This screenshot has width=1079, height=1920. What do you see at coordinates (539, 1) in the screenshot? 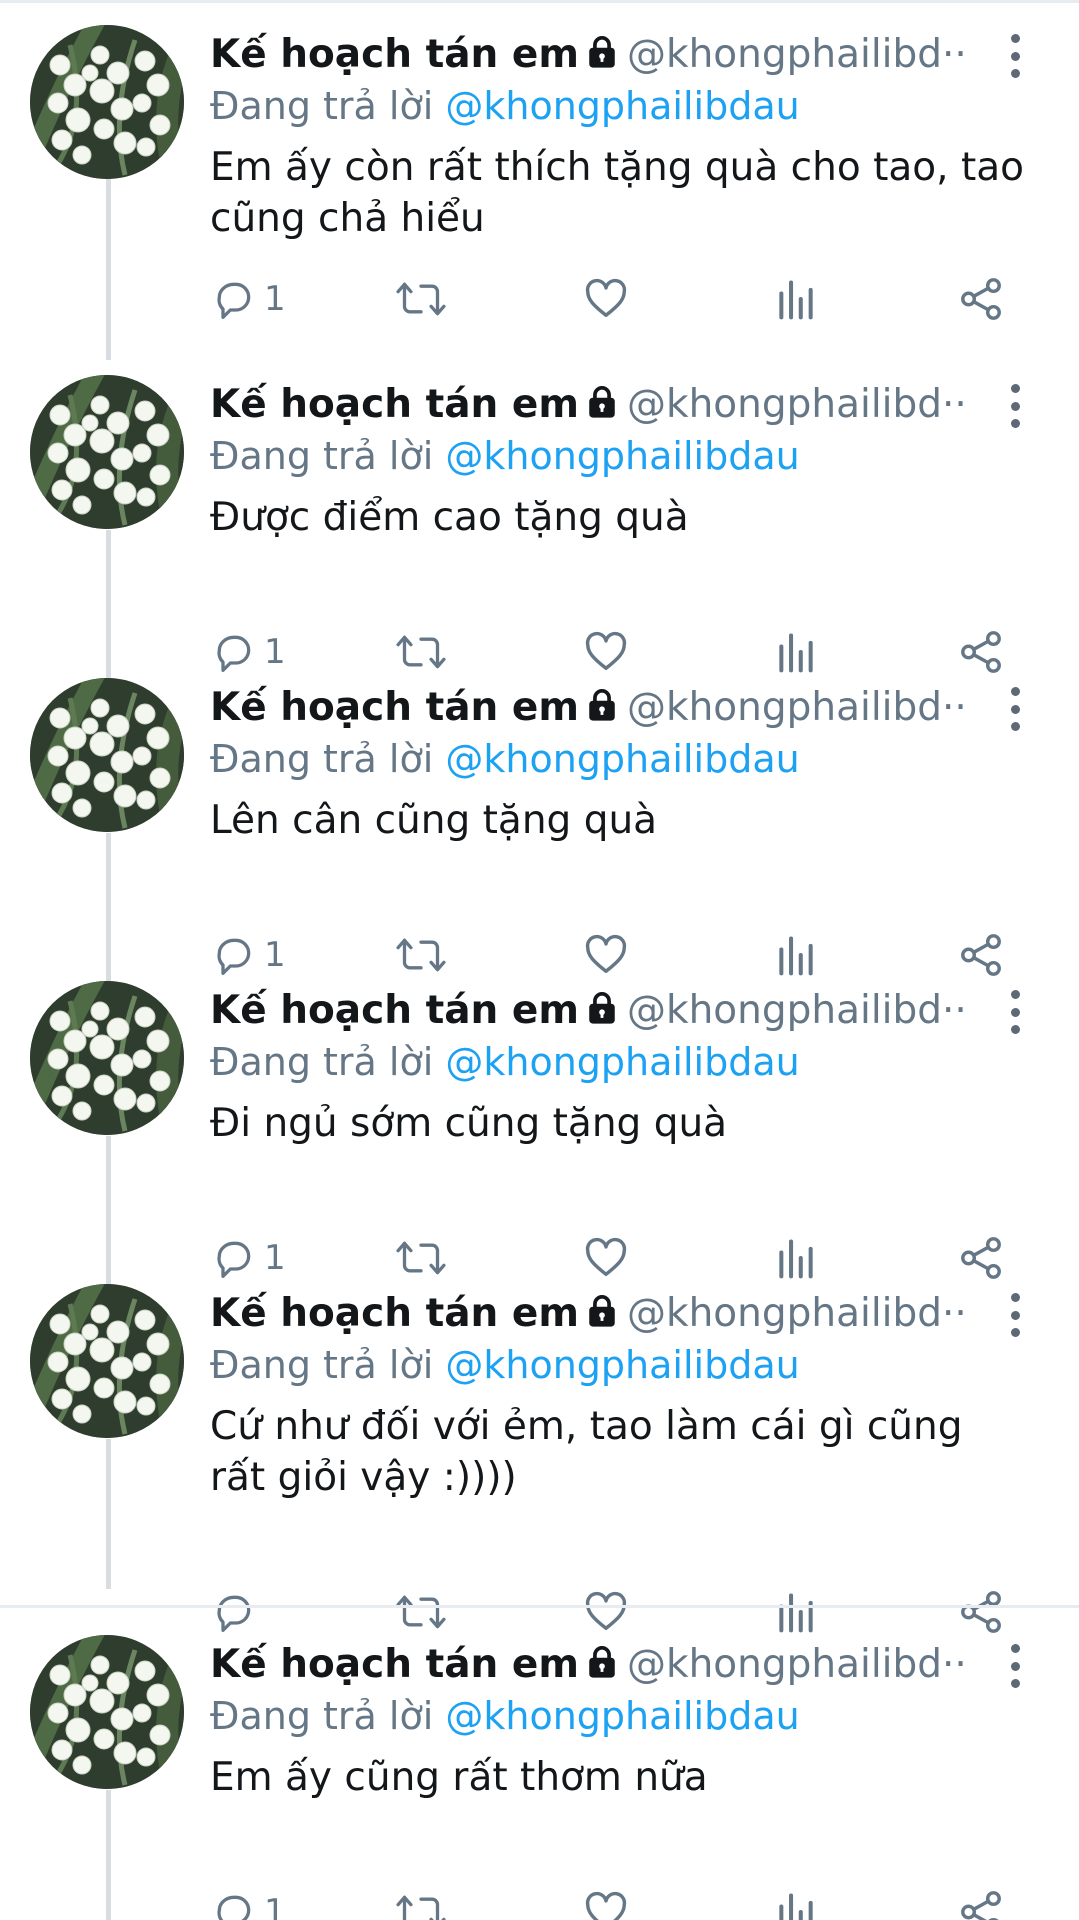
I see `top-divider` at bounding box center [539, 1].